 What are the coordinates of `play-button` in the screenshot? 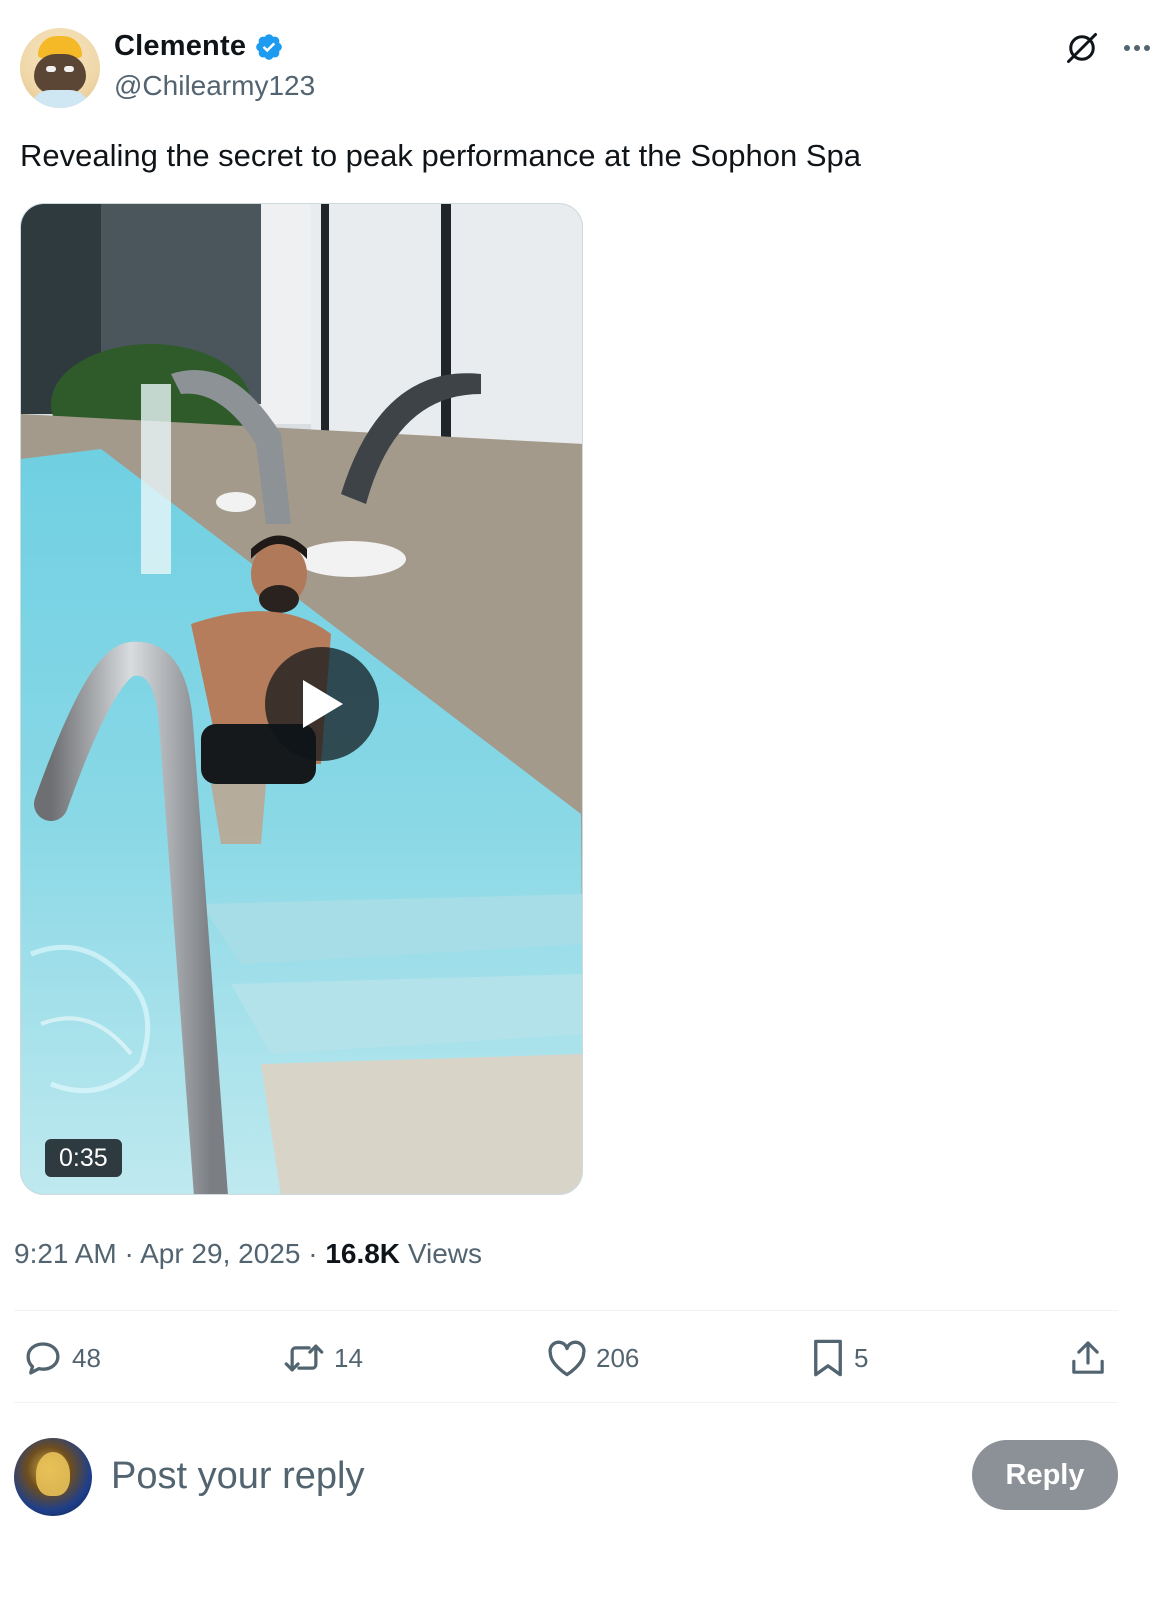 It's located at (322, 704).